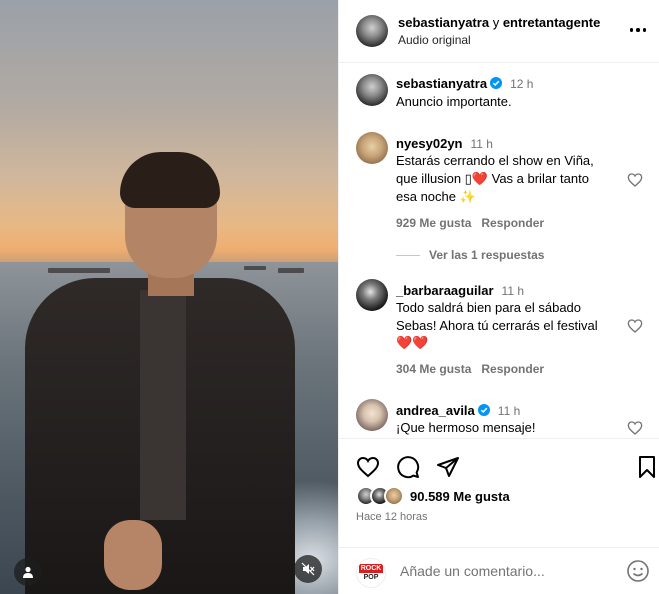 This screenshot has width=659, height=594. Describe the element at coordinates (394, 496) in the screenshot. I see `liker-avatar` at that location.